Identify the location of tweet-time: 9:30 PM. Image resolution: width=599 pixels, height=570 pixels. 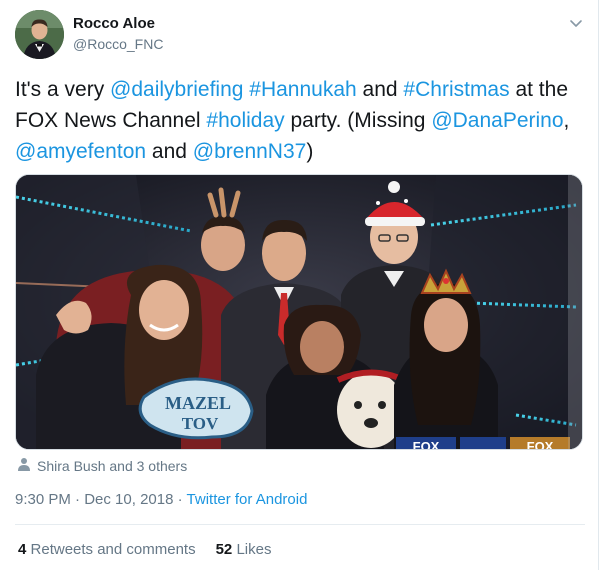
(43, 499).